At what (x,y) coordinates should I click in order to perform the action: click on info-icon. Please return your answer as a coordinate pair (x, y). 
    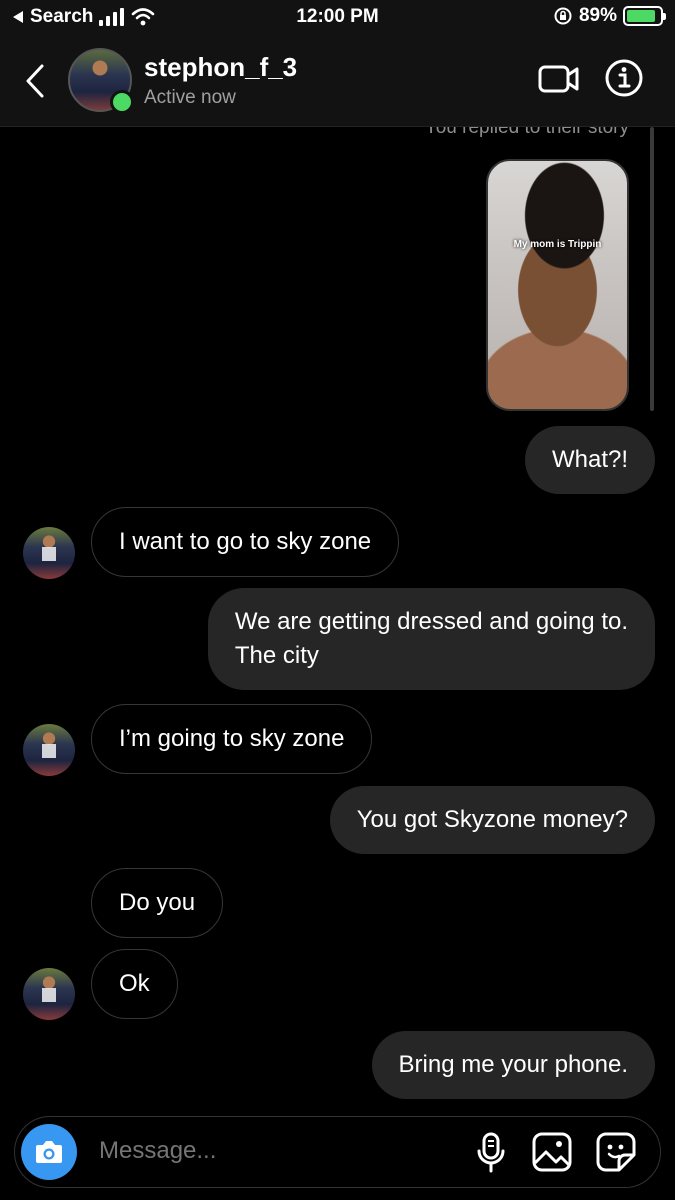
    Looking at the image, I should click on (624, 78).